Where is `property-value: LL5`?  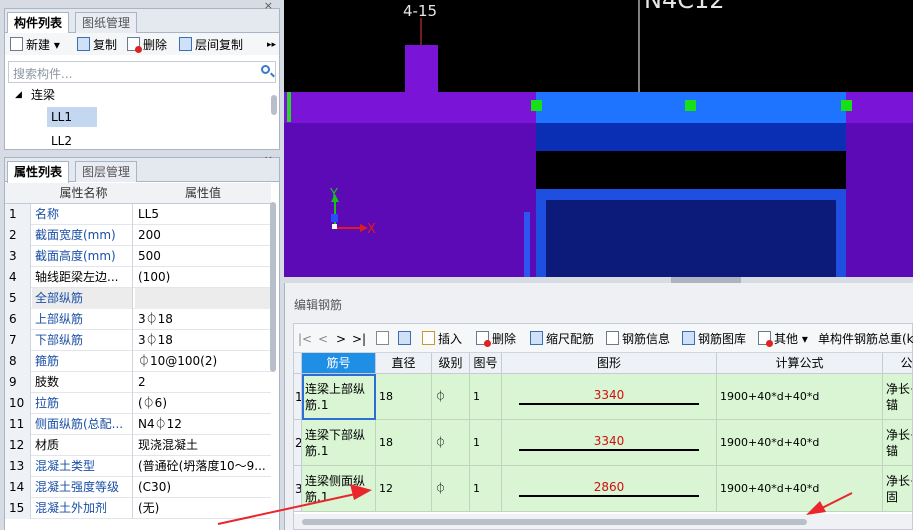
property-value: LL5 is located at coordinates (203, 214).